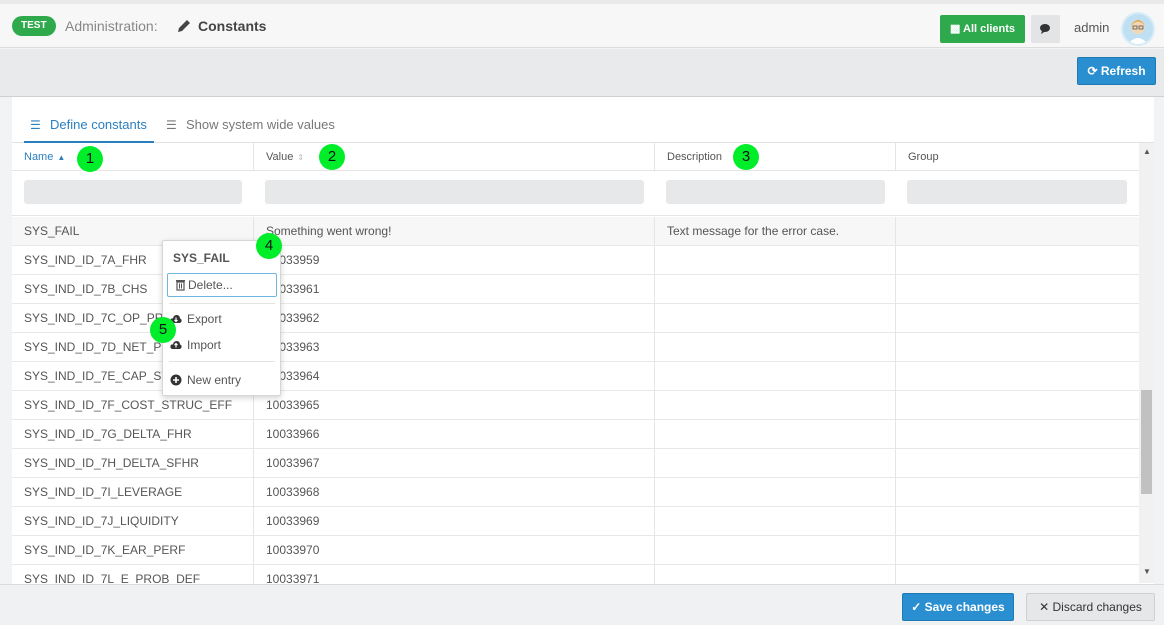  I want to click on toolbar: ⟳ Refresh, so click(582, 73).